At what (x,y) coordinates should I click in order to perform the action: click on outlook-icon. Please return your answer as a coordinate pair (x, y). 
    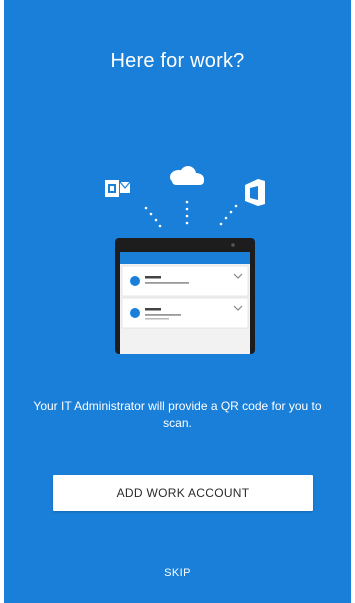
    Looking at the image, I should click on (118, 188).